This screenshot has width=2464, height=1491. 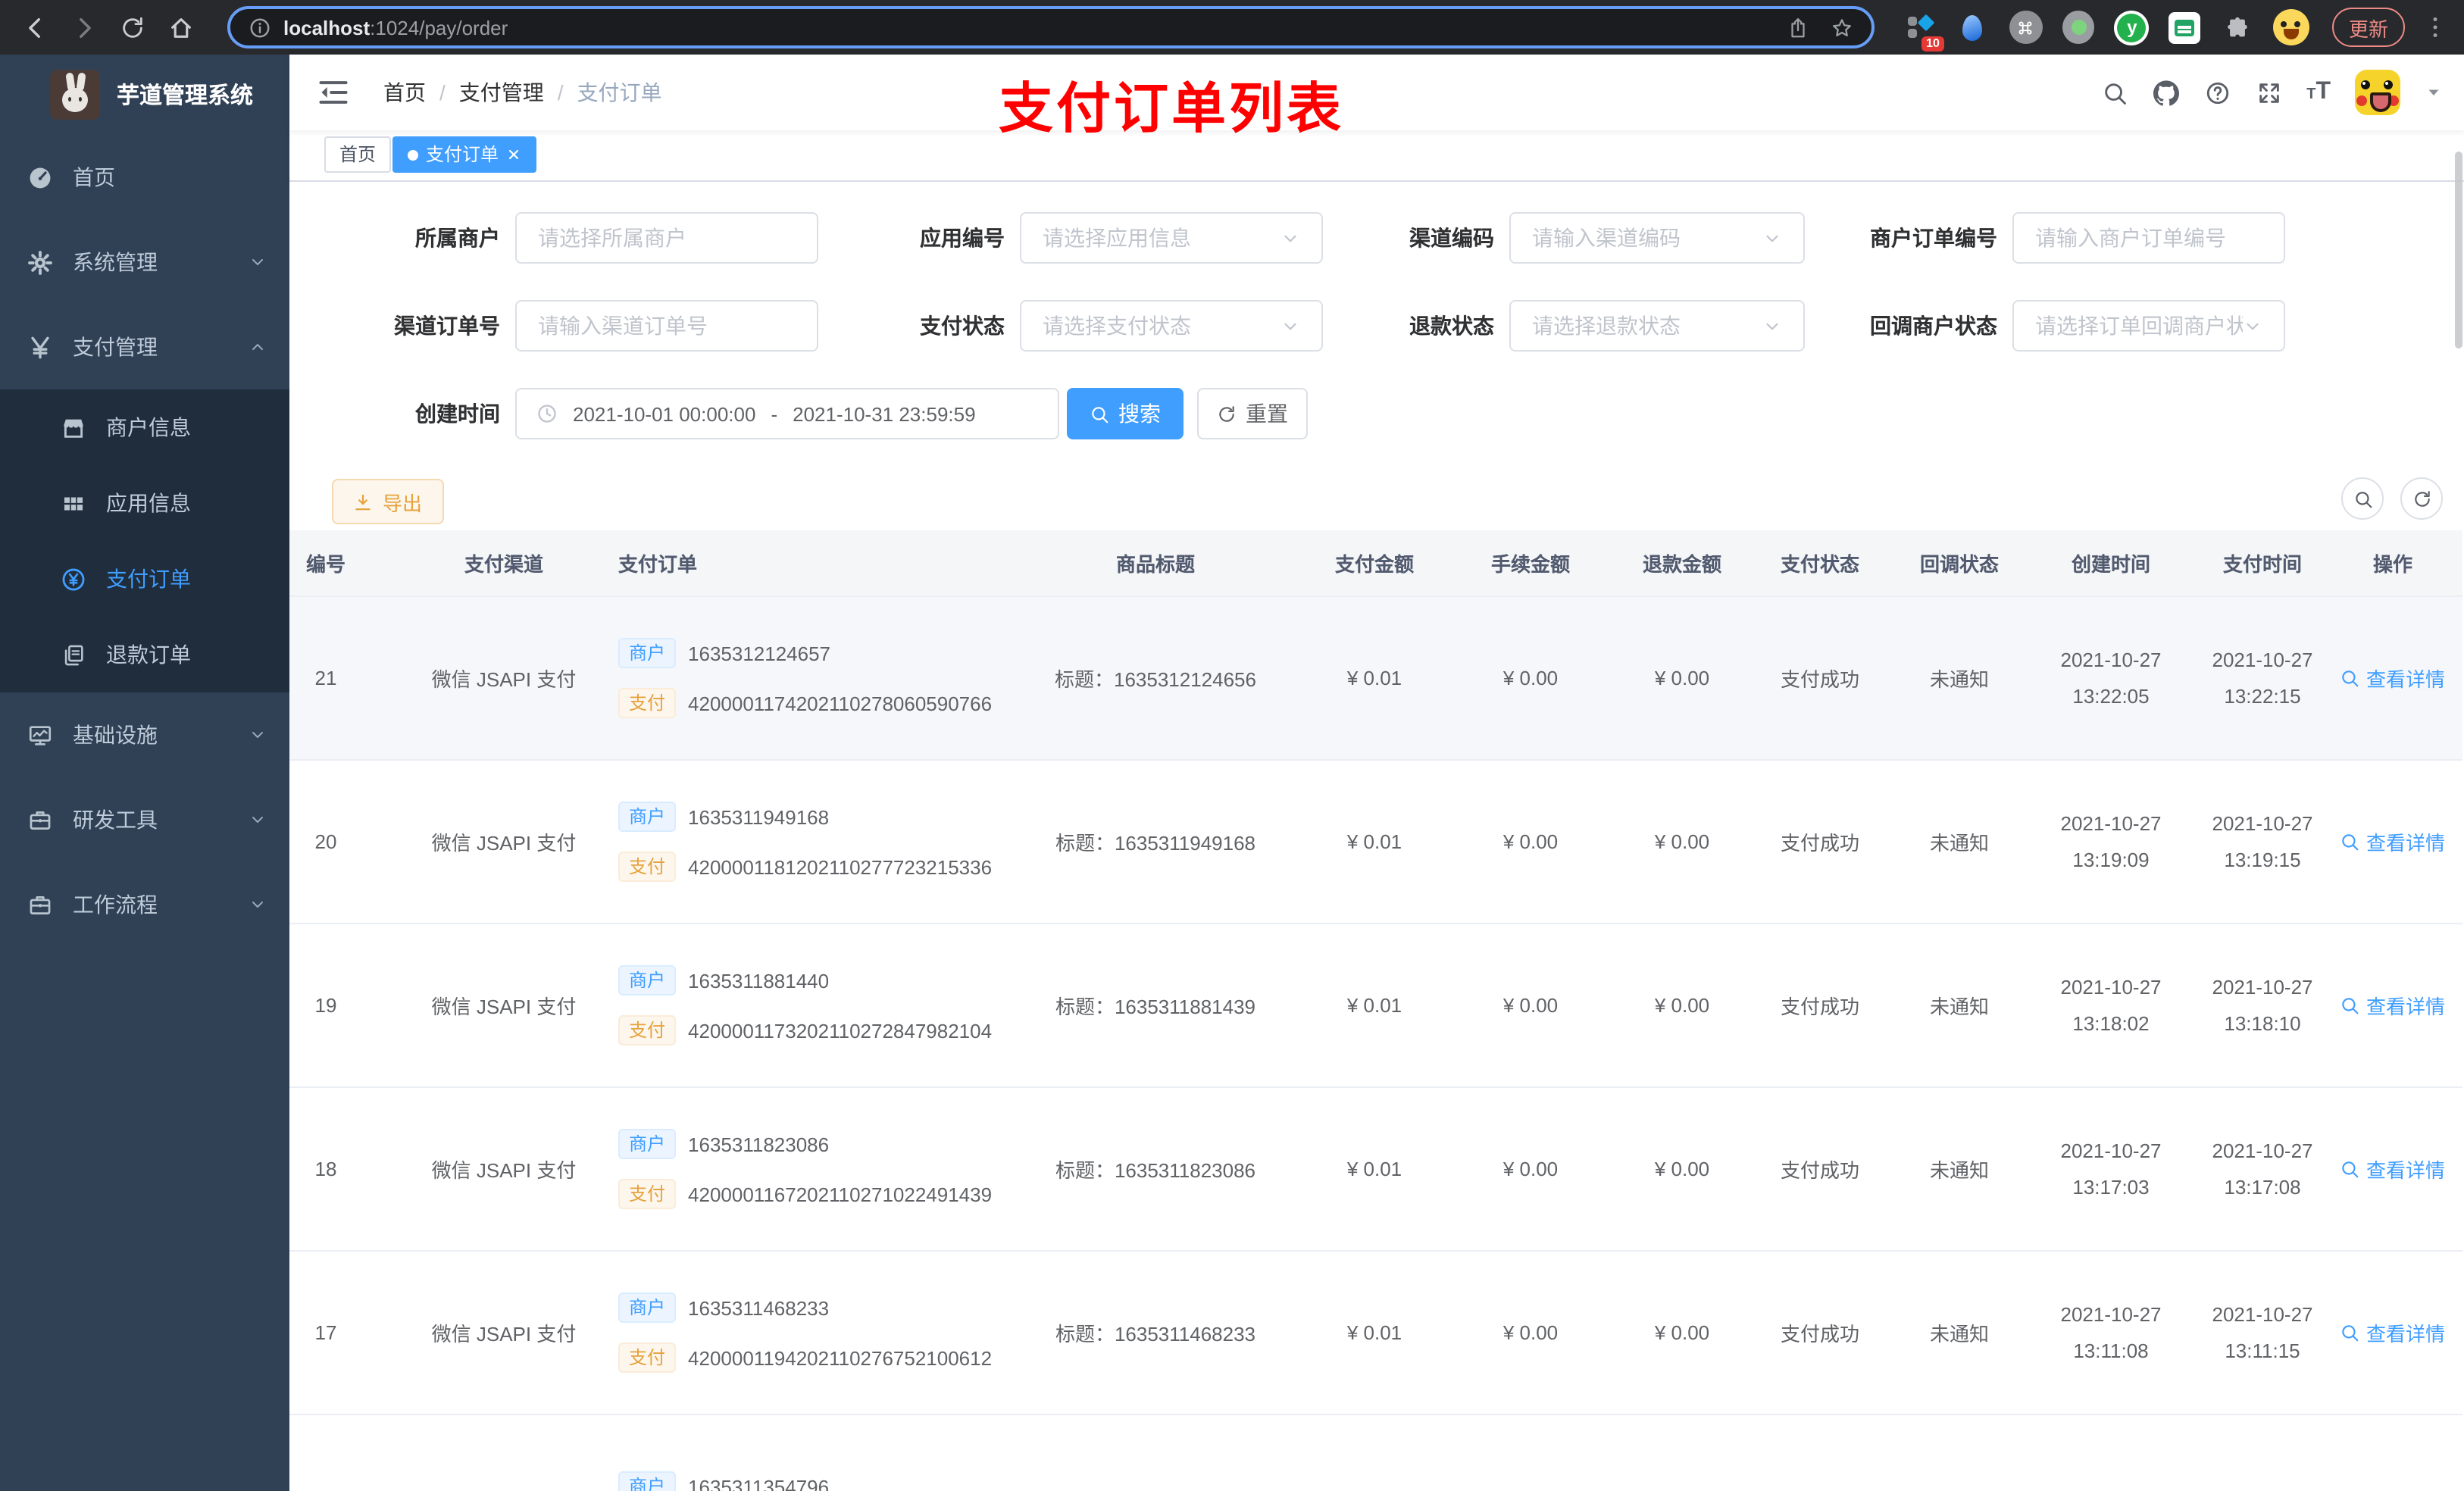 I want to click on reset-button: 重置, so click(x=1252, y=413).